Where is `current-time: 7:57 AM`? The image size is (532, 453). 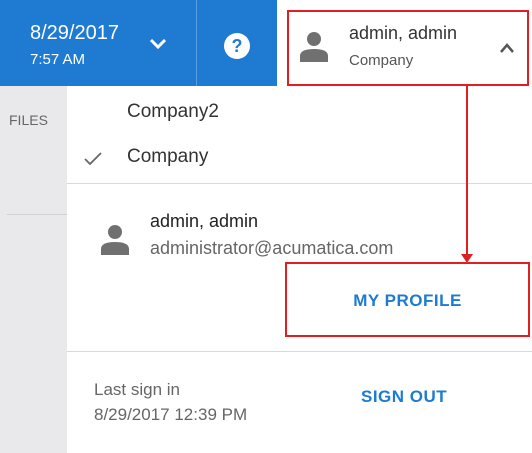
current-time: 7:57 AM is located at coordinates (58, 59).